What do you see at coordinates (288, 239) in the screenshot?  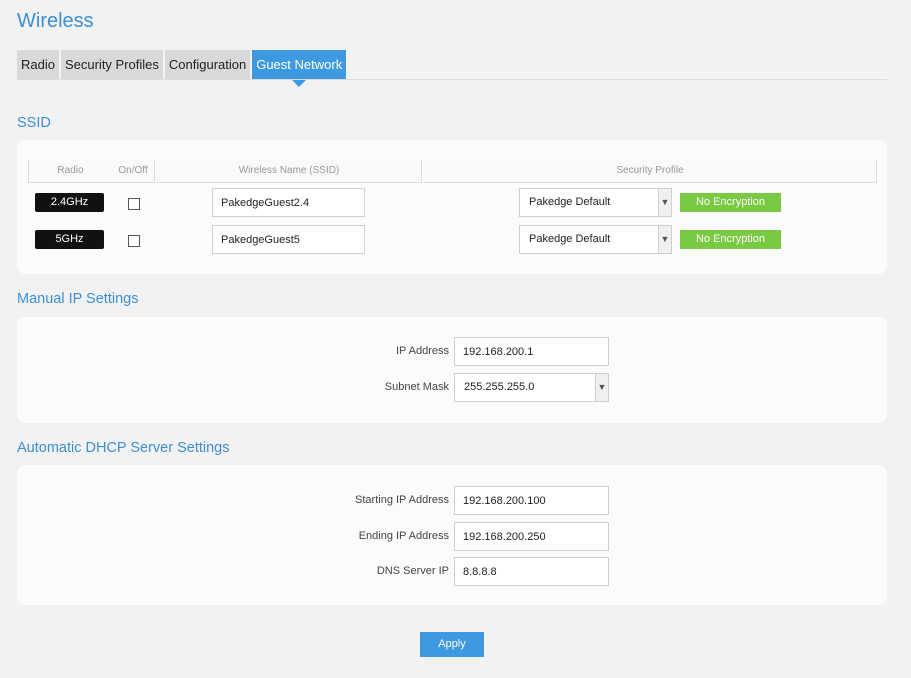 I see `ssid-name-input-5ghz` at bounding box center [288, 239].